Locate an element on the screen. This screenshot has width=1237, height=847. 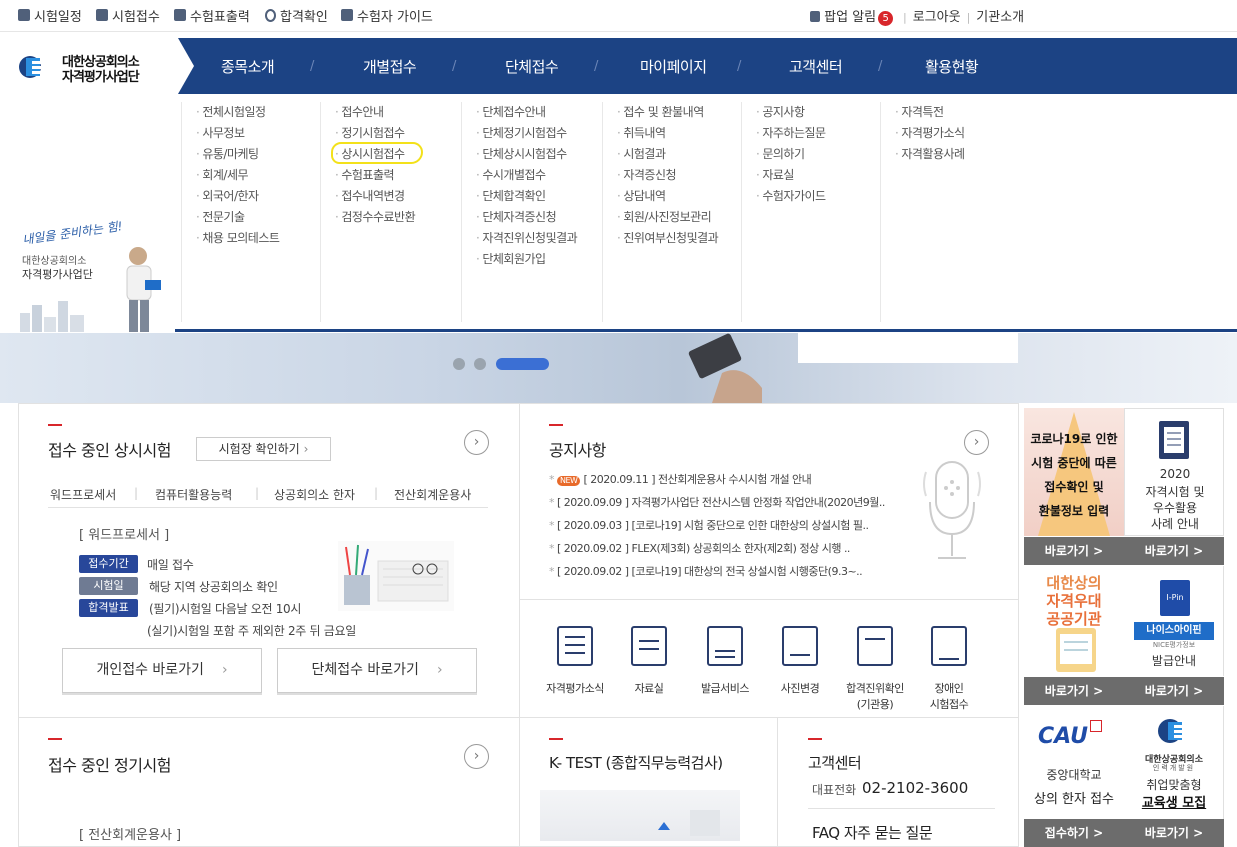
popup-alert-link: 팝업 알림 5 is located at coordinates (852, 16).